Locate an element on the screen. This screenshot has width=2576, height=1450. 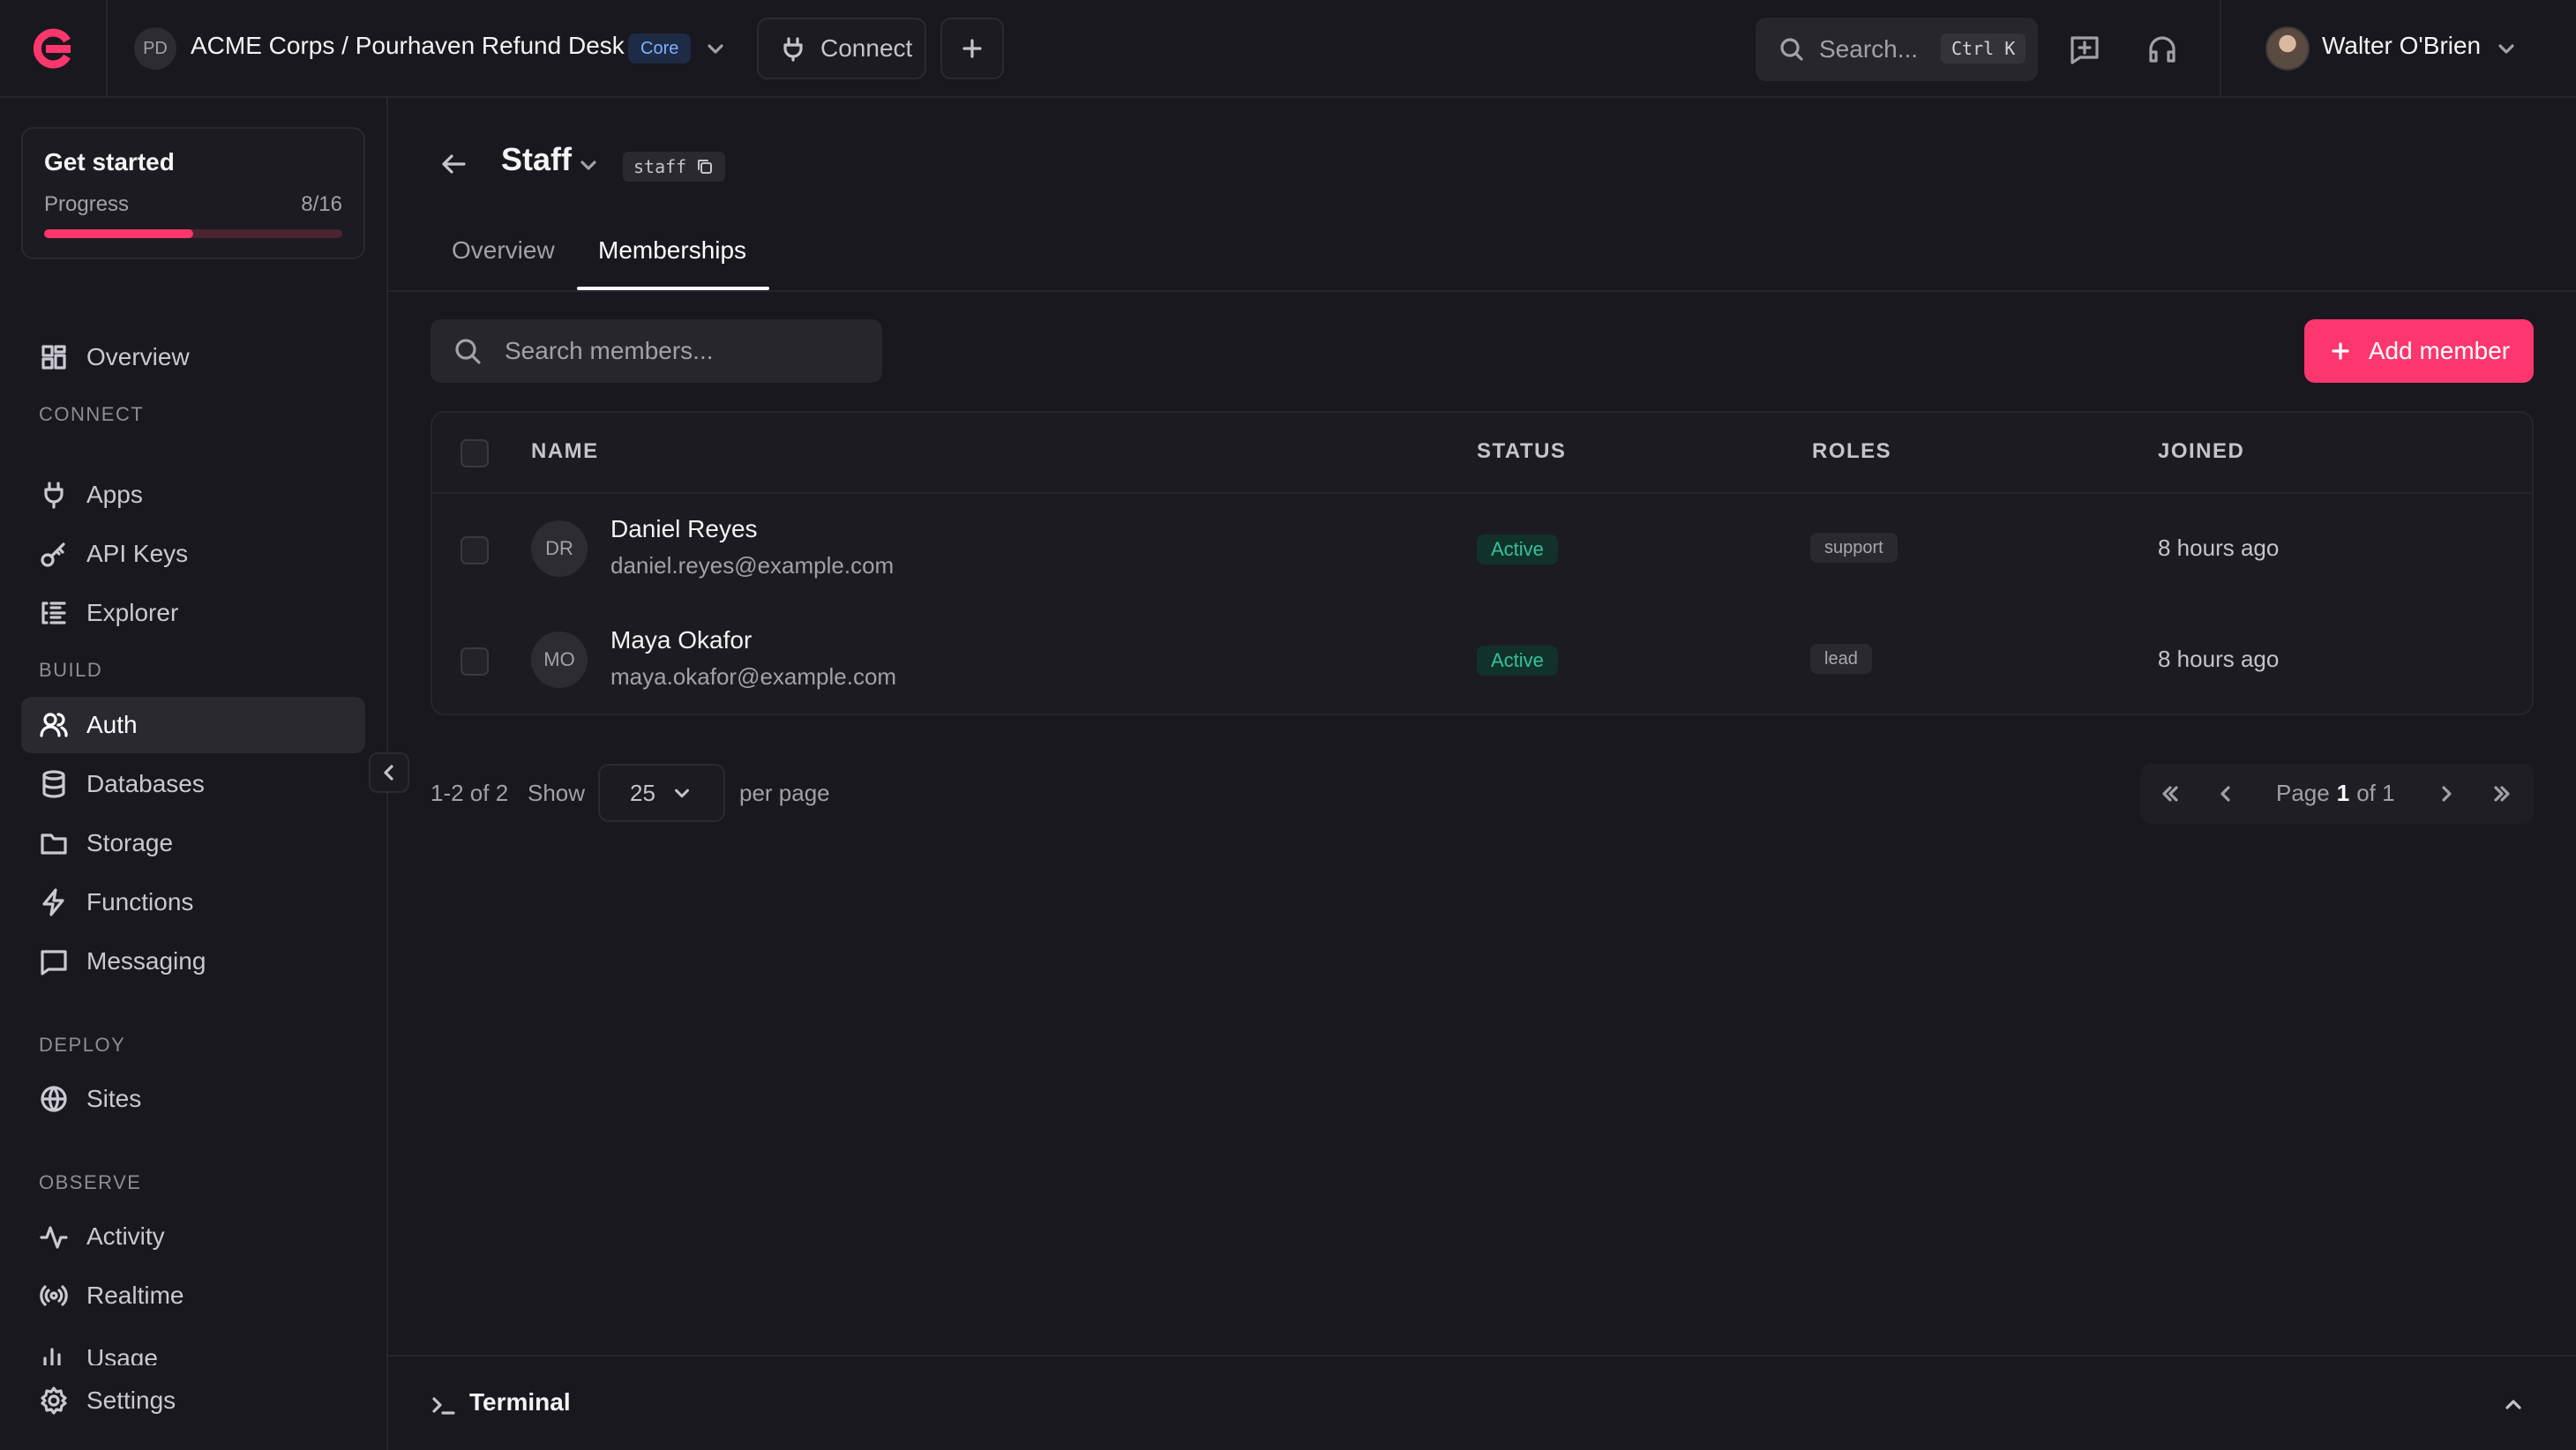
broadcast-icon is located at coordinates (54, 1295).